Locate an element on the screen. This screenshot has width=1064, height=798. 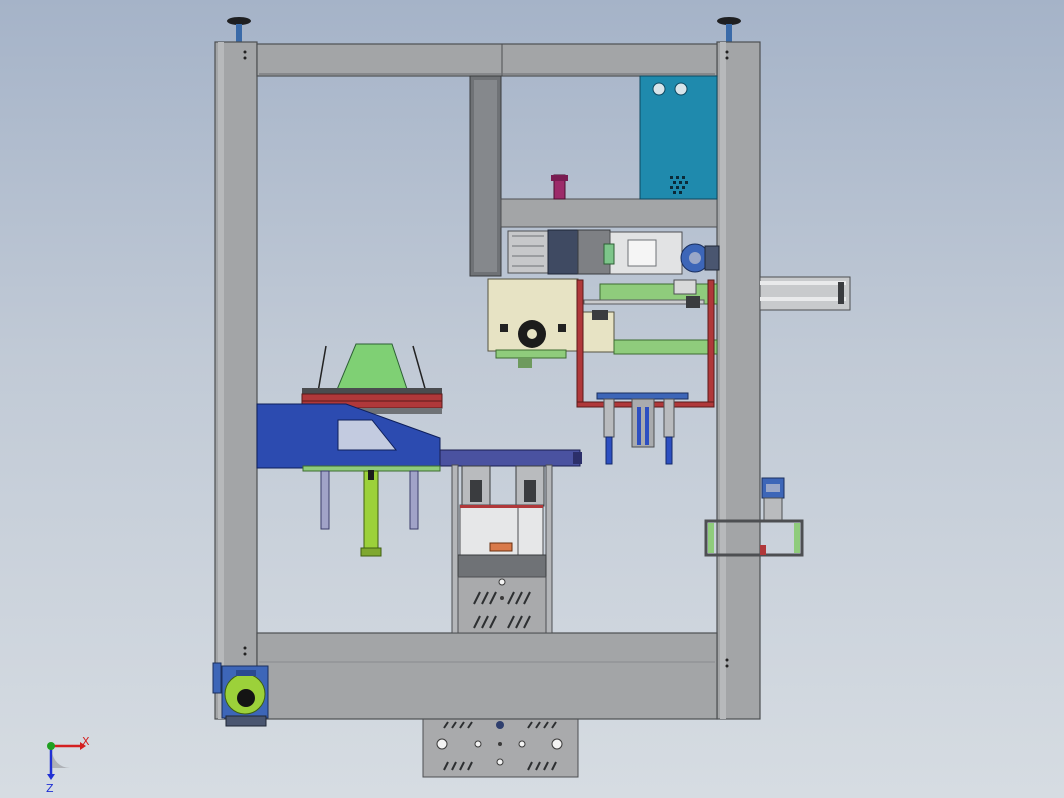
leveling-foot-left is located at coordinates (239, 29).